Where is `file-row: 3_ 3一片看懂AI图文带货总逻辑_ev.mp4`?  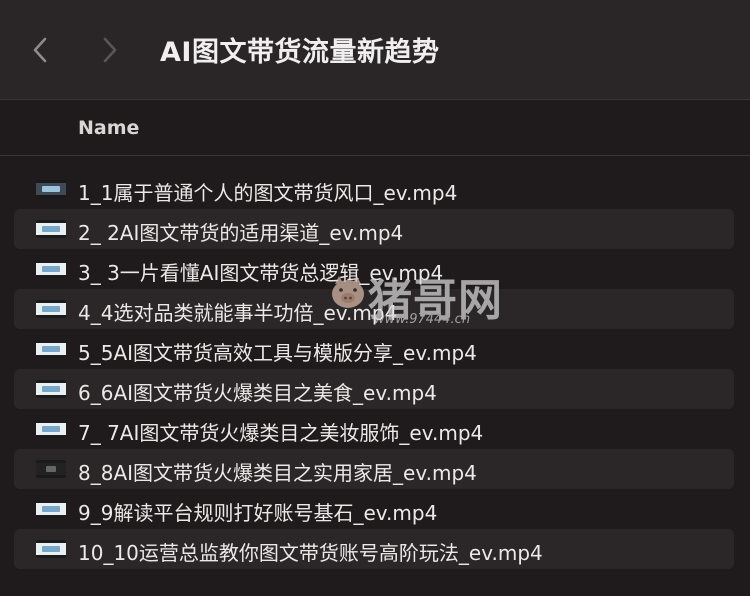
file-row: 3_ 3一片看懂AI图文带货总逻辑_ev.mp4 is located at coordinates (374, 269).